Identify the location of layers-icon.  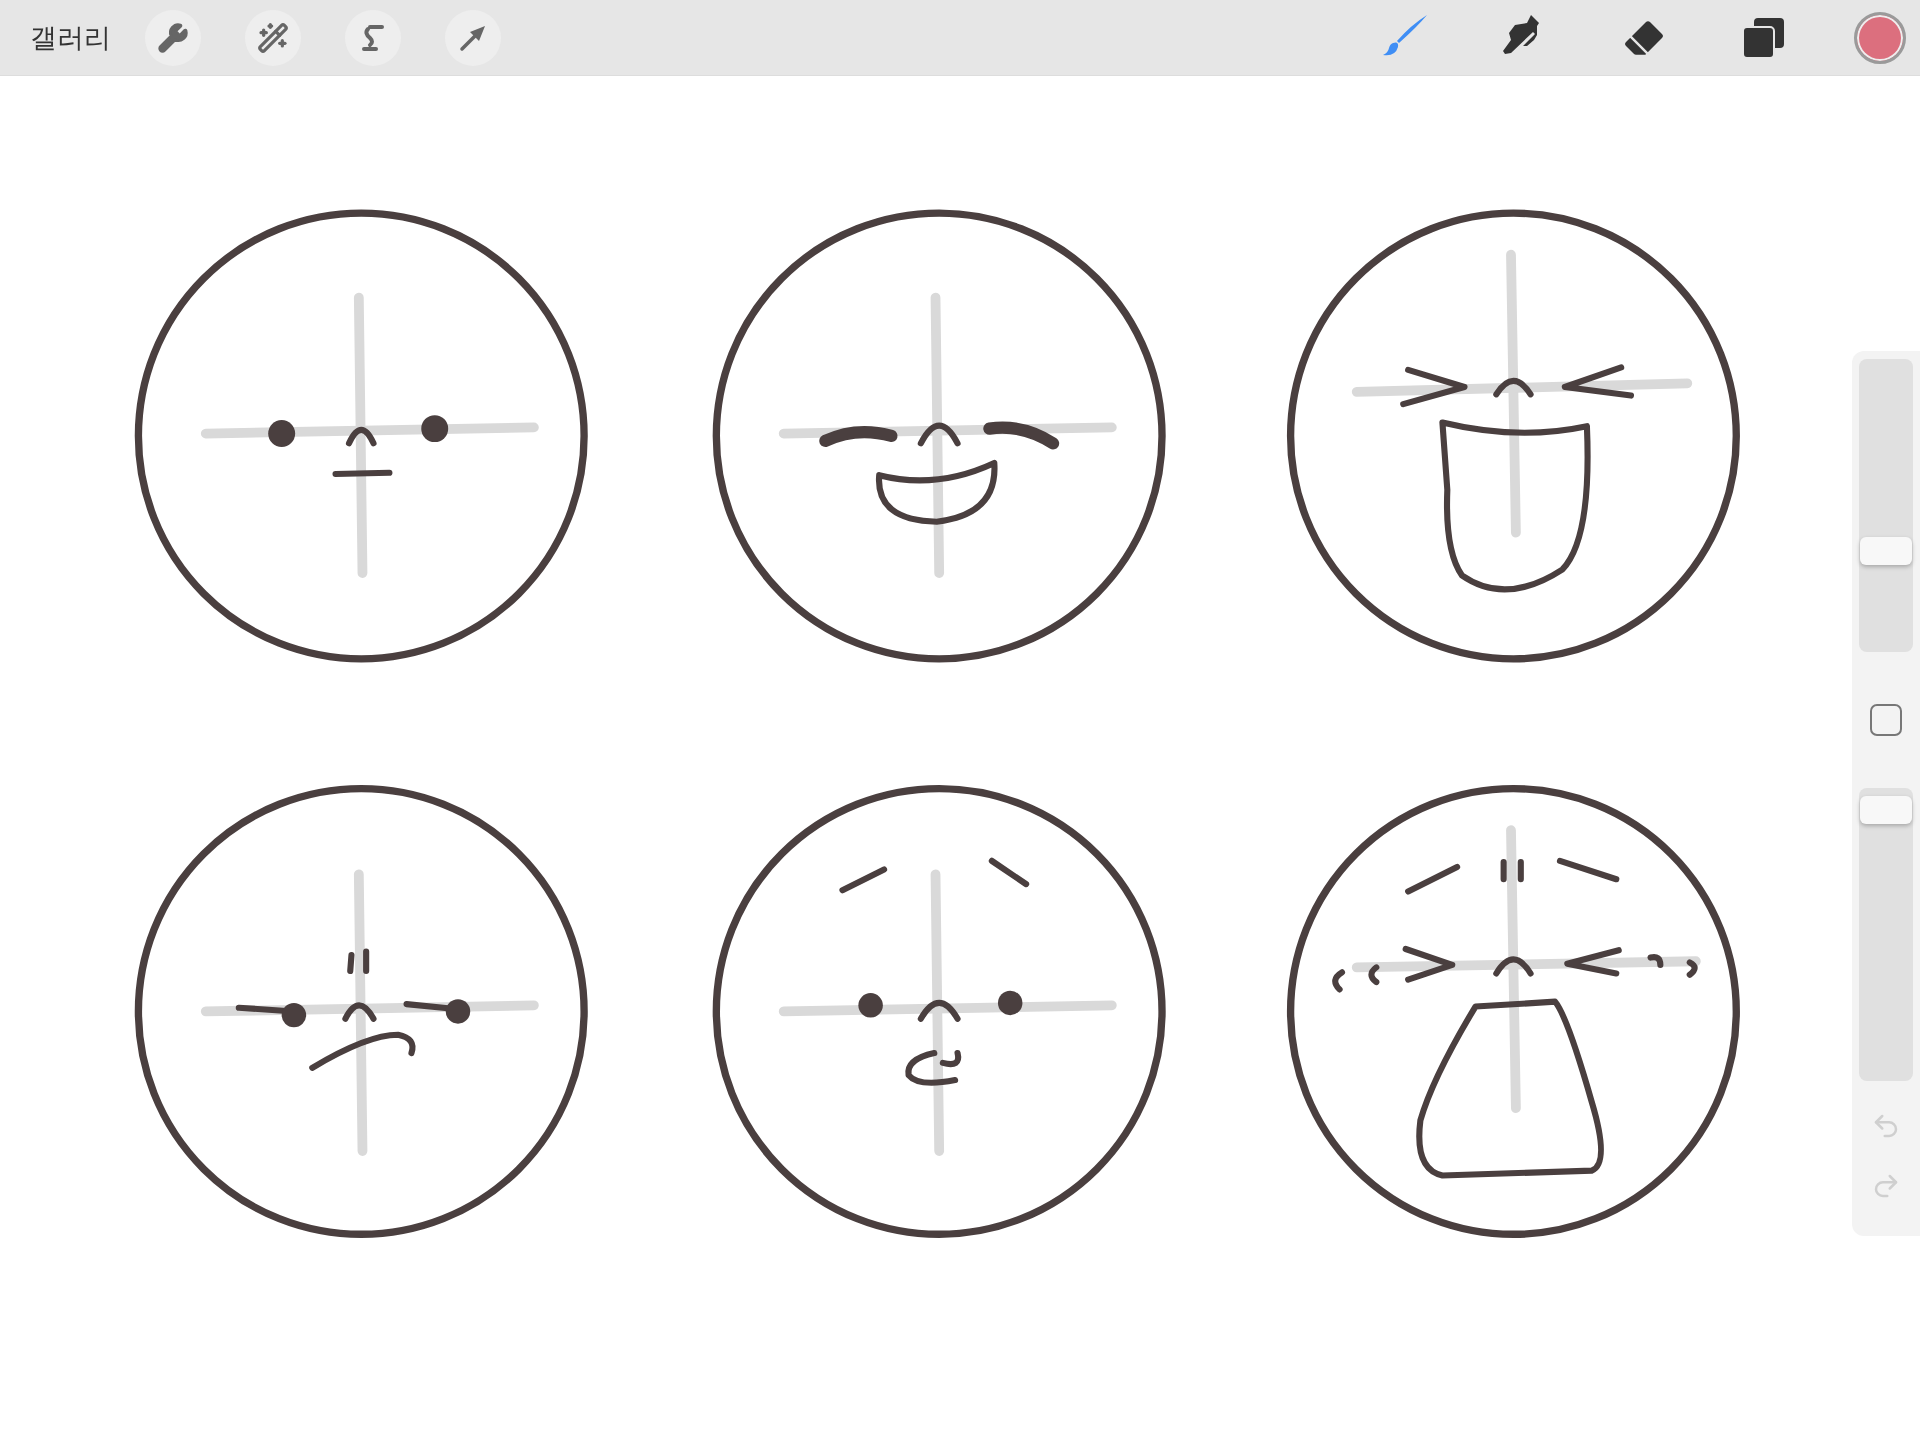
(1764, 37).